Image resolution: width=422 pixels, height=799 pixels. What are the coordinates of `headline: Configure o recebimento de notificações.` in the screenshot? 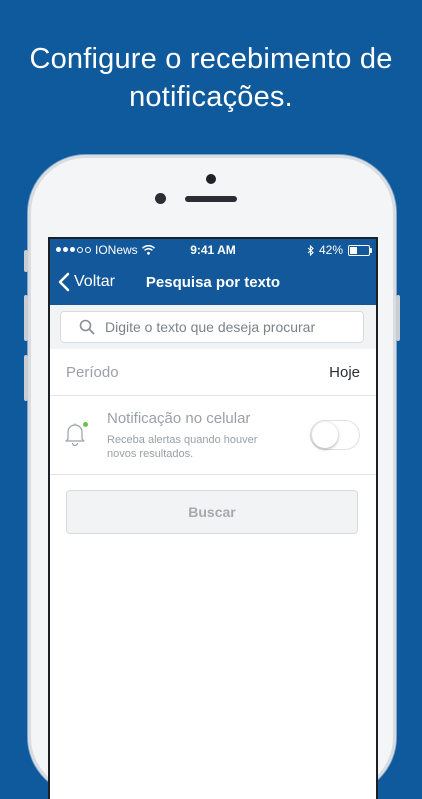 It's located at (211, 78).